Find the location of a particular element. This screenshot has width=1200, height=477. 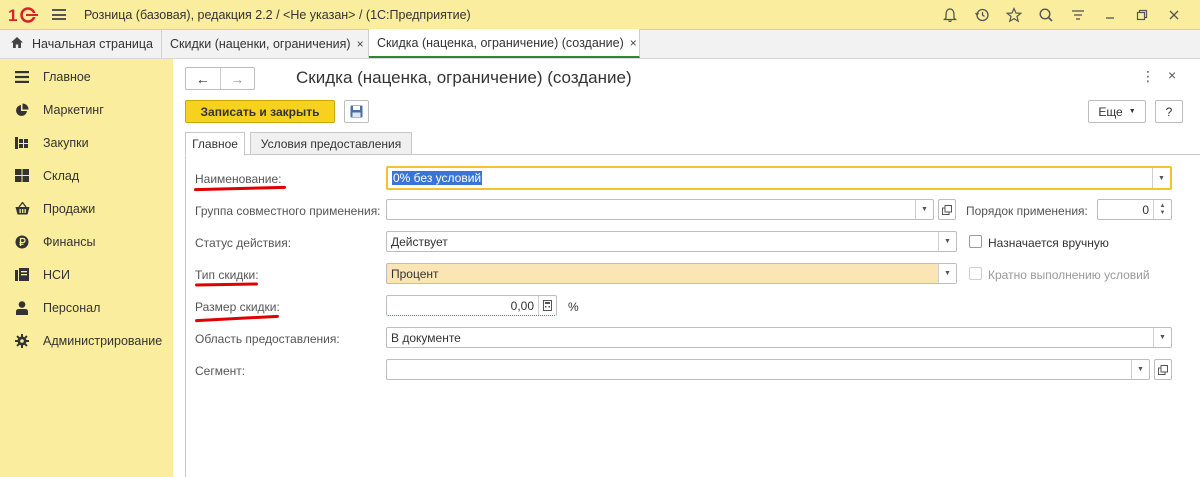

type-label: Тип скидки: is located at coordinates (227, 275).